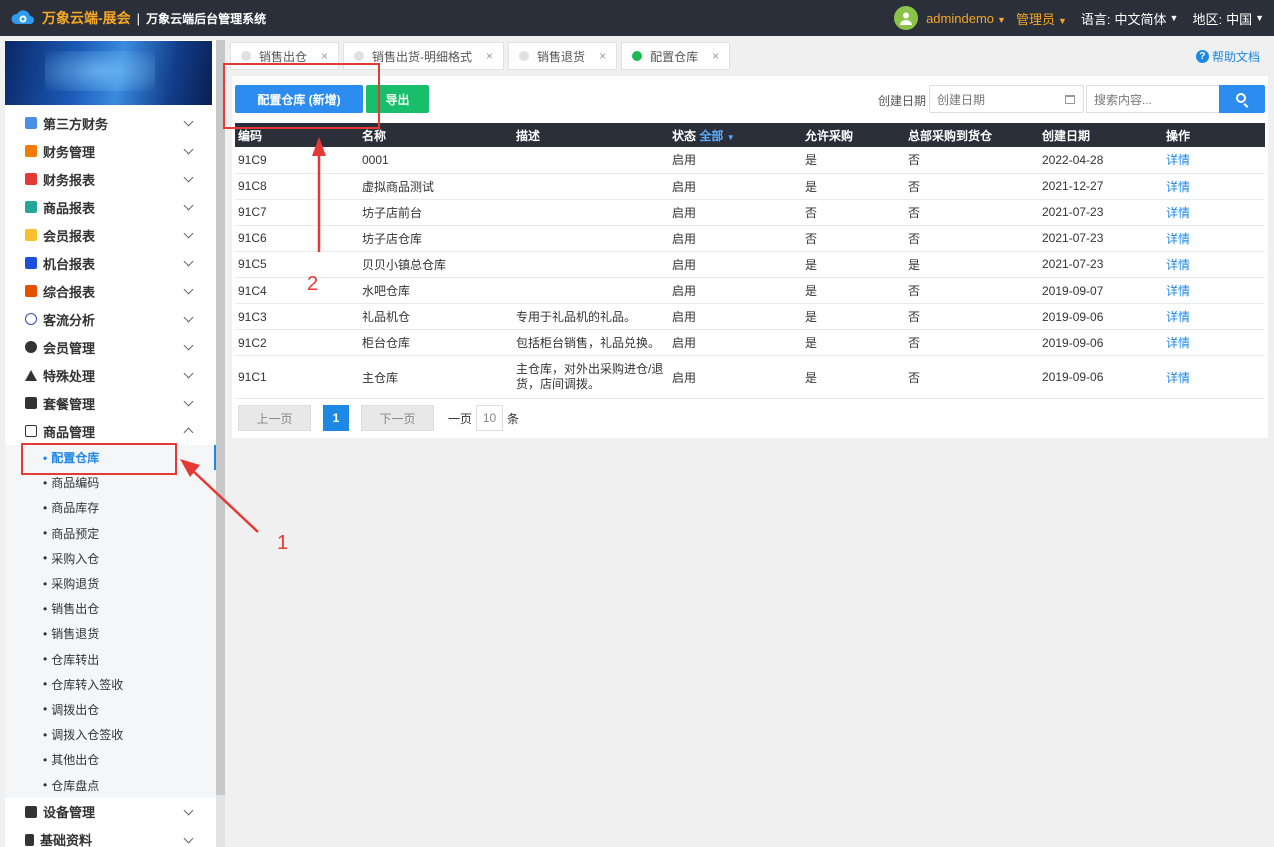 This screenshot has width=1274, height=847. What do you see at coordinates (253, 335) in the screenshot?
I see `annotation-arrows` at bounding box center [253, 335].